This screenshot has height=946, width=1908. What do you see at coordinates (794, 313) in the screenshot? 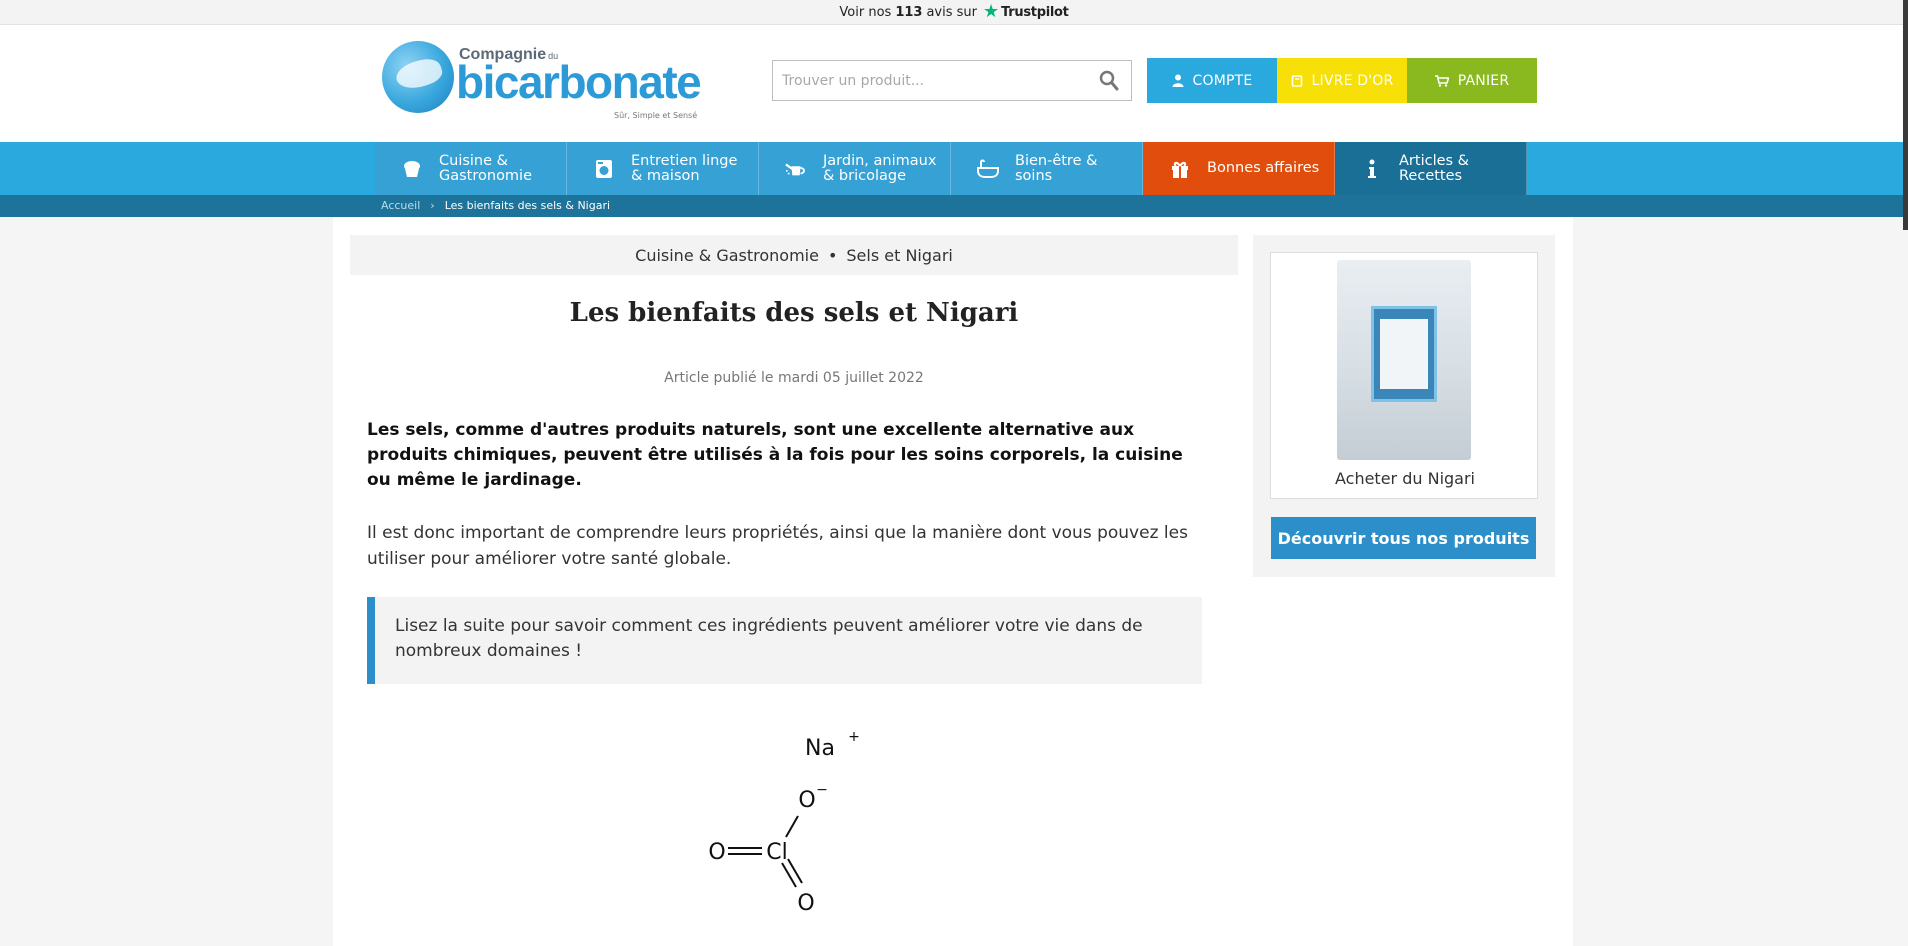
I see `page-title: Les bienfaits des sels et Nigari` at bounding box center [794, 313].